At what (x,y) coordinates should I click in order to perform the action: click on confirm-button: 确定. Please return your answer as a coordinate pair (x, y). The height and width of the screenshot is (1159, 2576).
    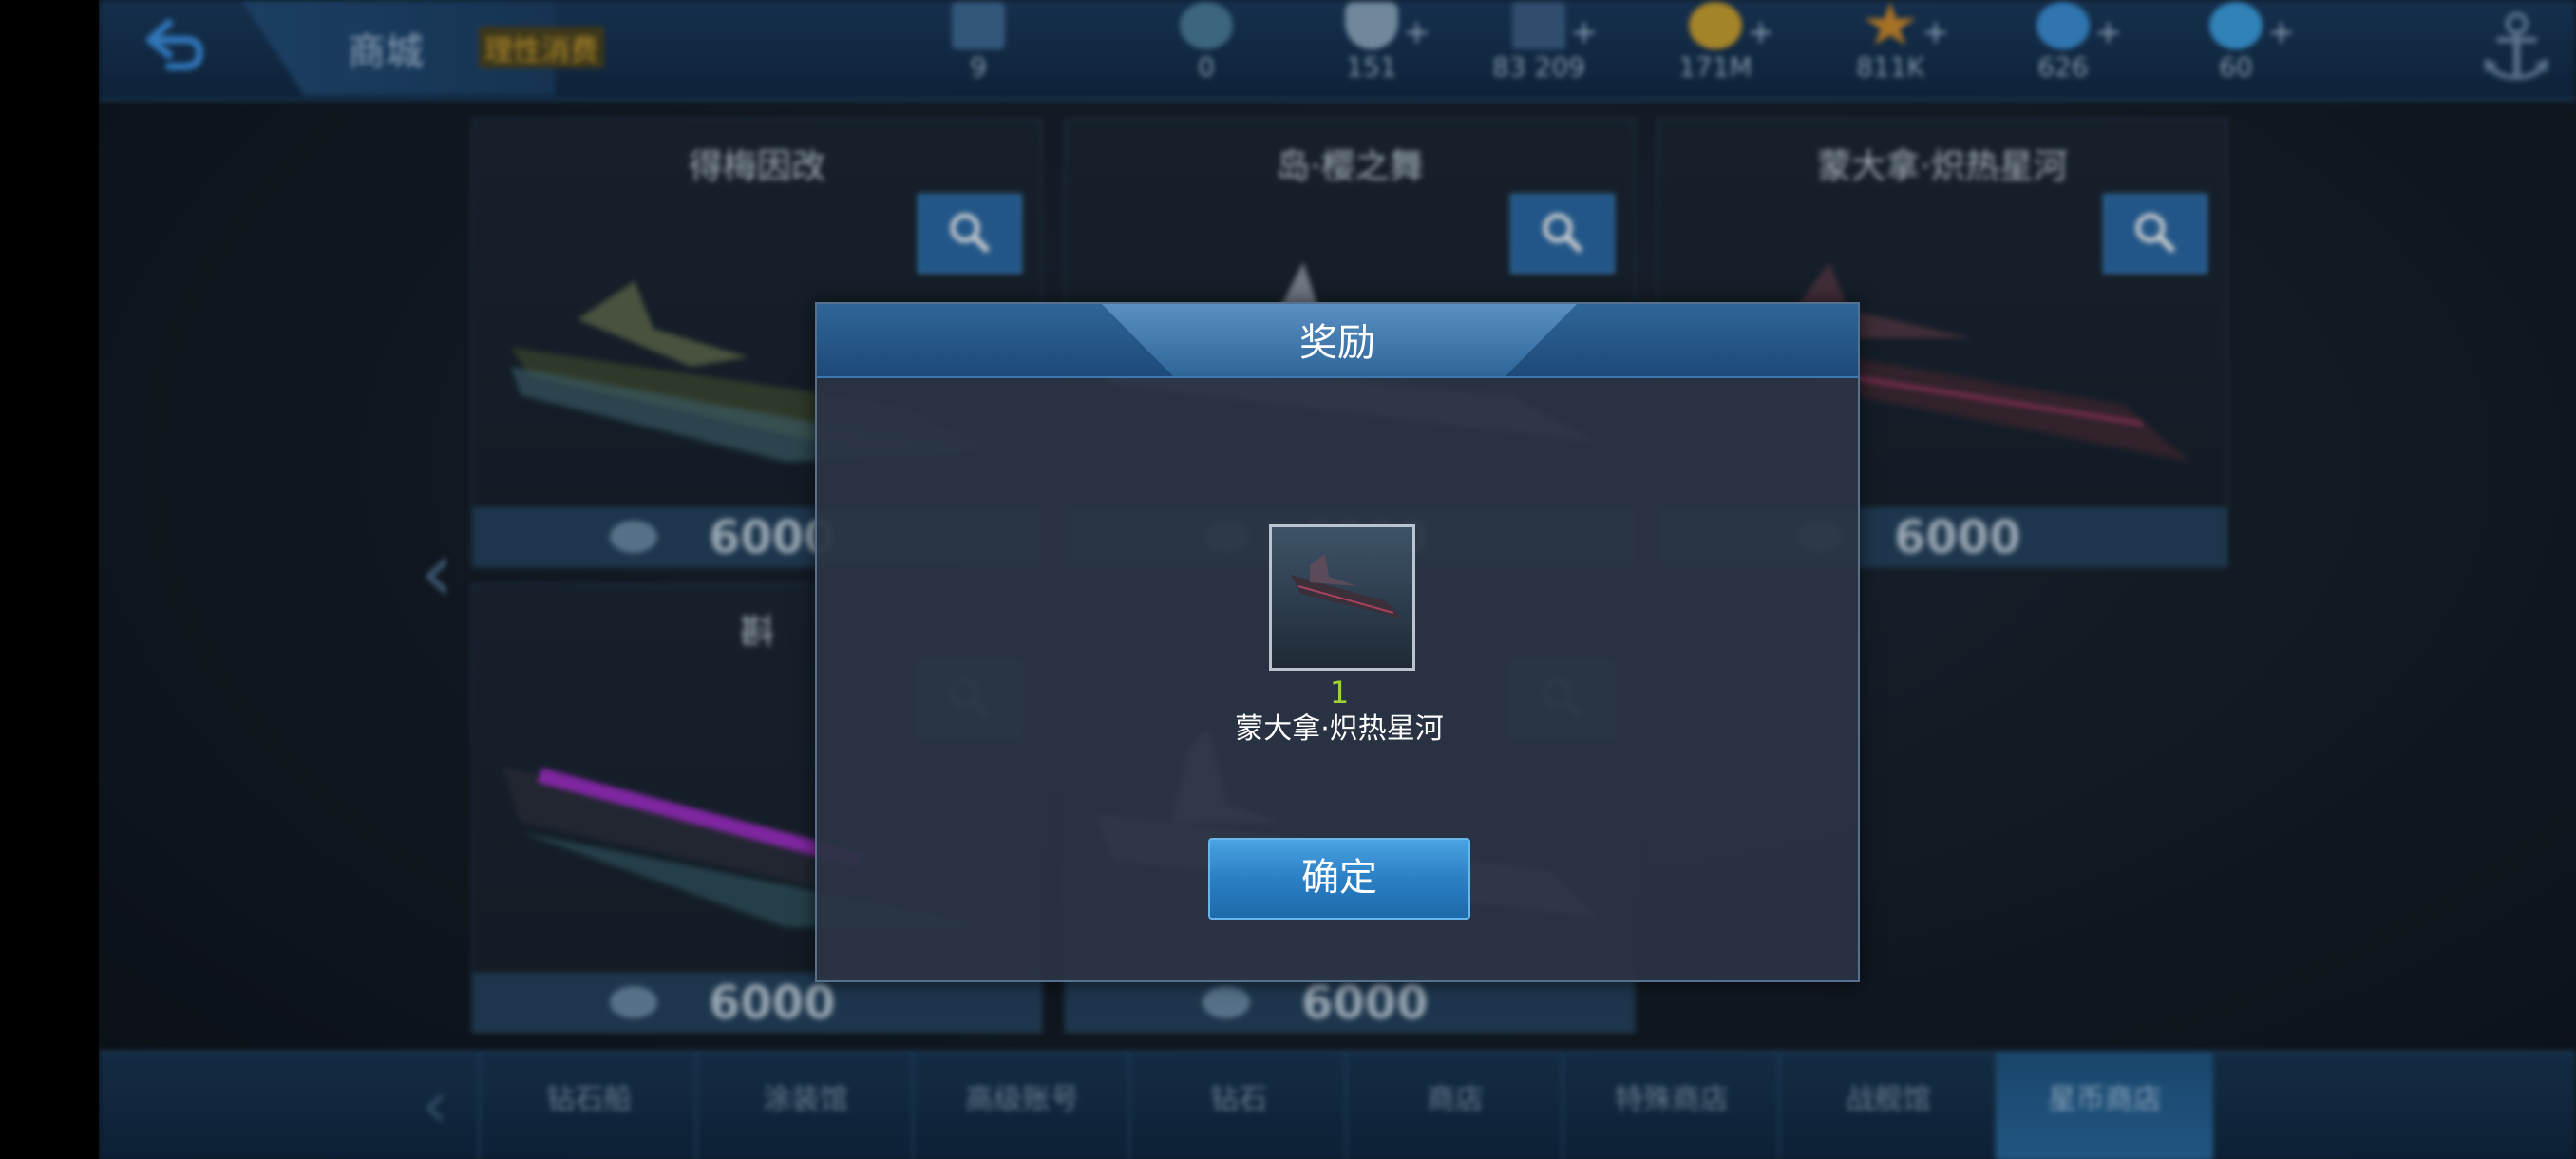
    Looking at the image, I should click on (1339, 879).